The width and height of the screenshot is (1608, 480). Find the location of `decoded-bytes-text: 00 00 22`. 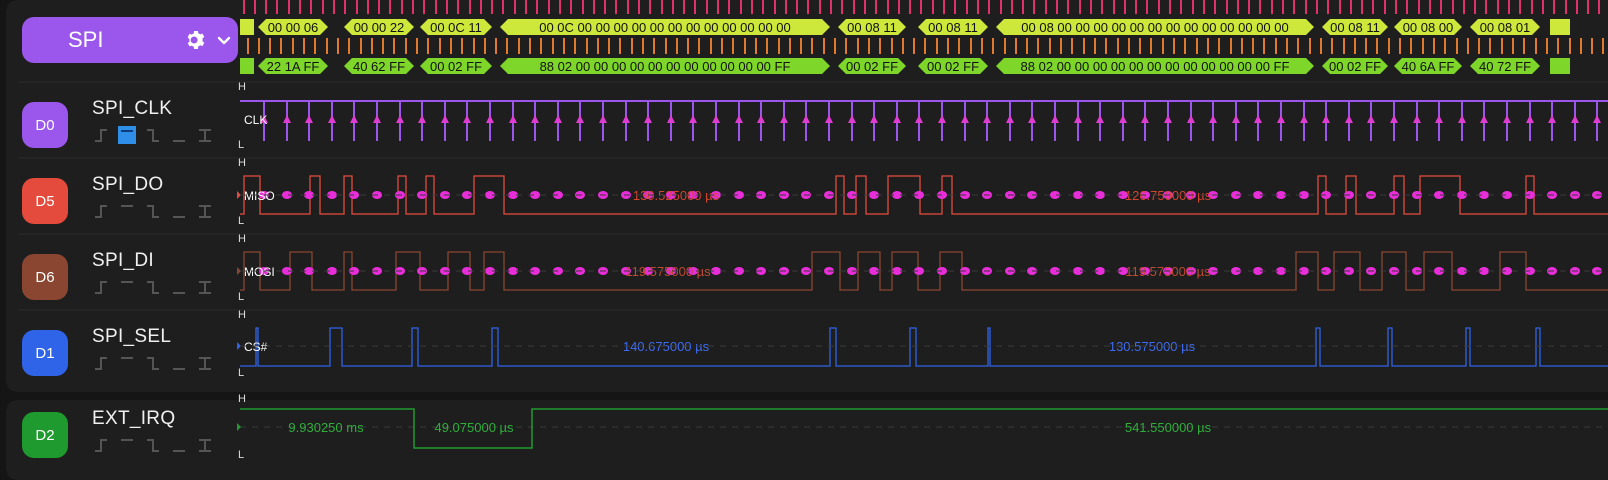

decoded-bytes-text: 00 00 22 is located at coordinates (379, 27).